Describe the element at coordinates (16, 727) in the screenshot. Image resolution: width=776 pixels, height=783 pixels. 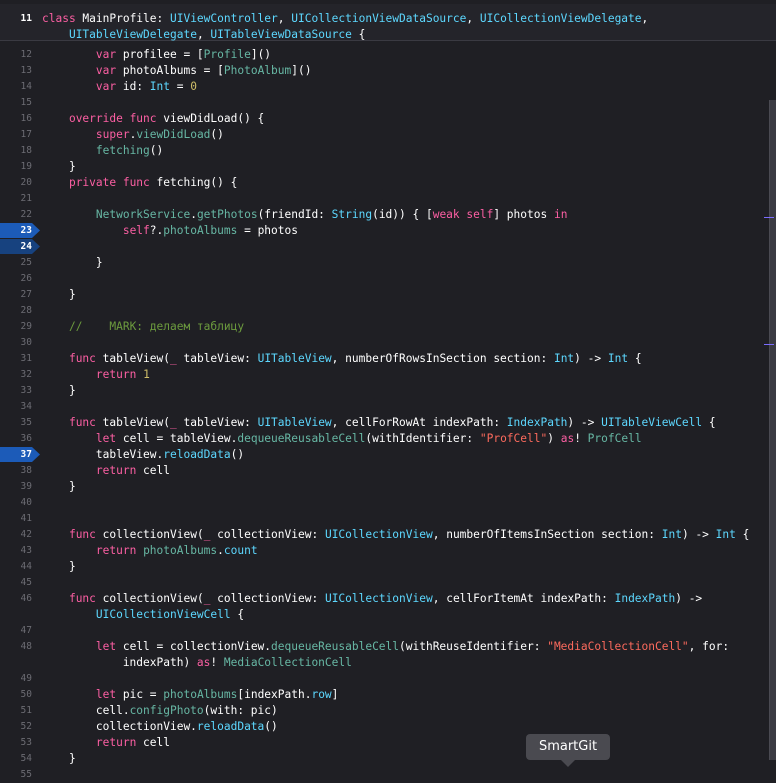
I see `line-number: 52` at that location.